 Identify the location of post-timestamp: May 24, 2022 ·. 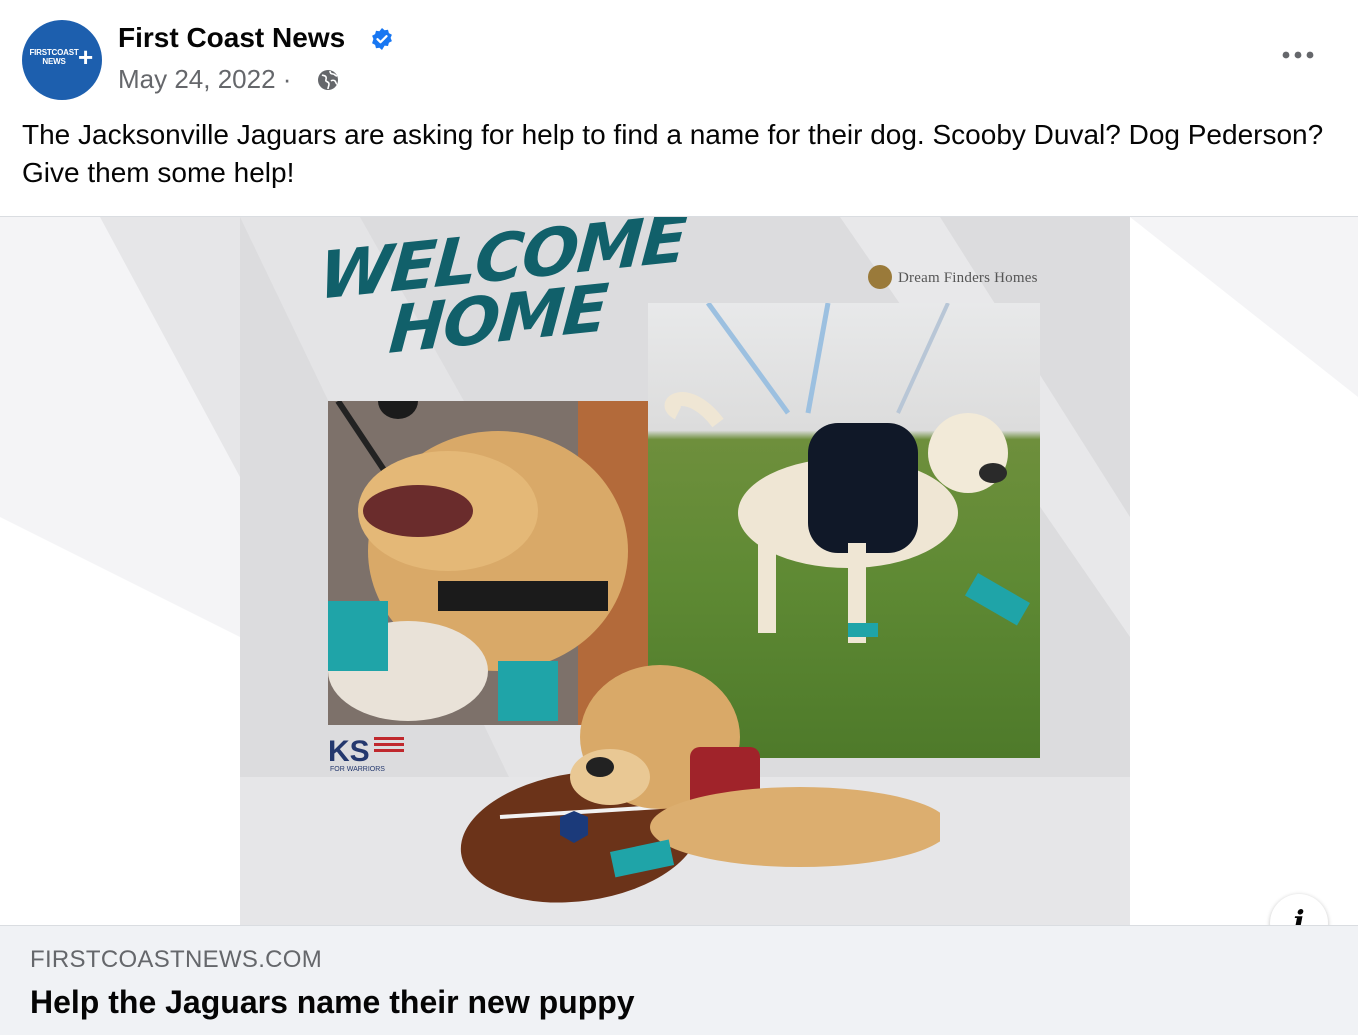
(204, 79).